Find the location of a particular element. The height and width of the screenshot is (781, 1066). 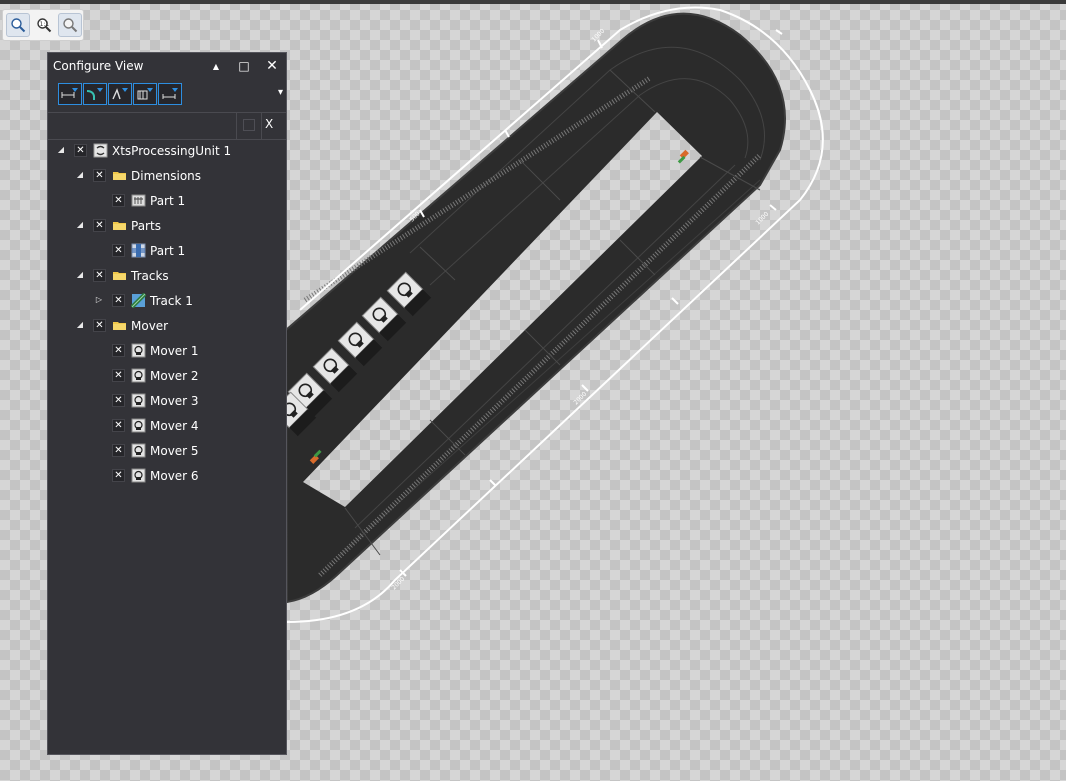

tree-item-label: Mover 3 is located at coordinates (174, 401).